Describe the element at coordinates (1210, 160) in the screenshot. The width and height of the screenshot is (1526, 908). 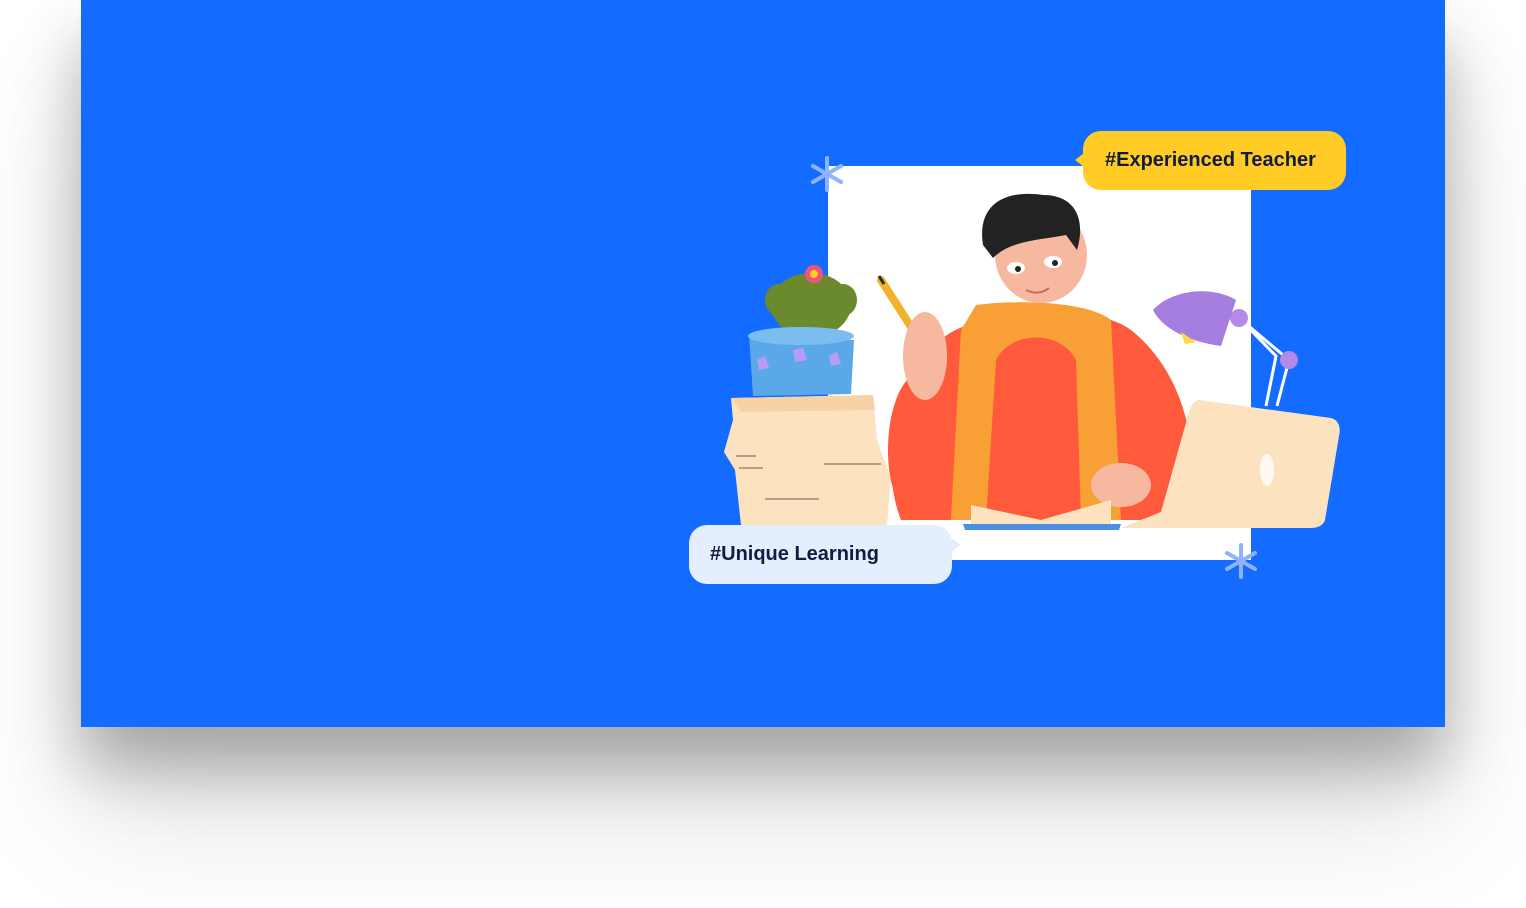
I see `experienced-teacher-tag: #Experienced Teacher` at that location.